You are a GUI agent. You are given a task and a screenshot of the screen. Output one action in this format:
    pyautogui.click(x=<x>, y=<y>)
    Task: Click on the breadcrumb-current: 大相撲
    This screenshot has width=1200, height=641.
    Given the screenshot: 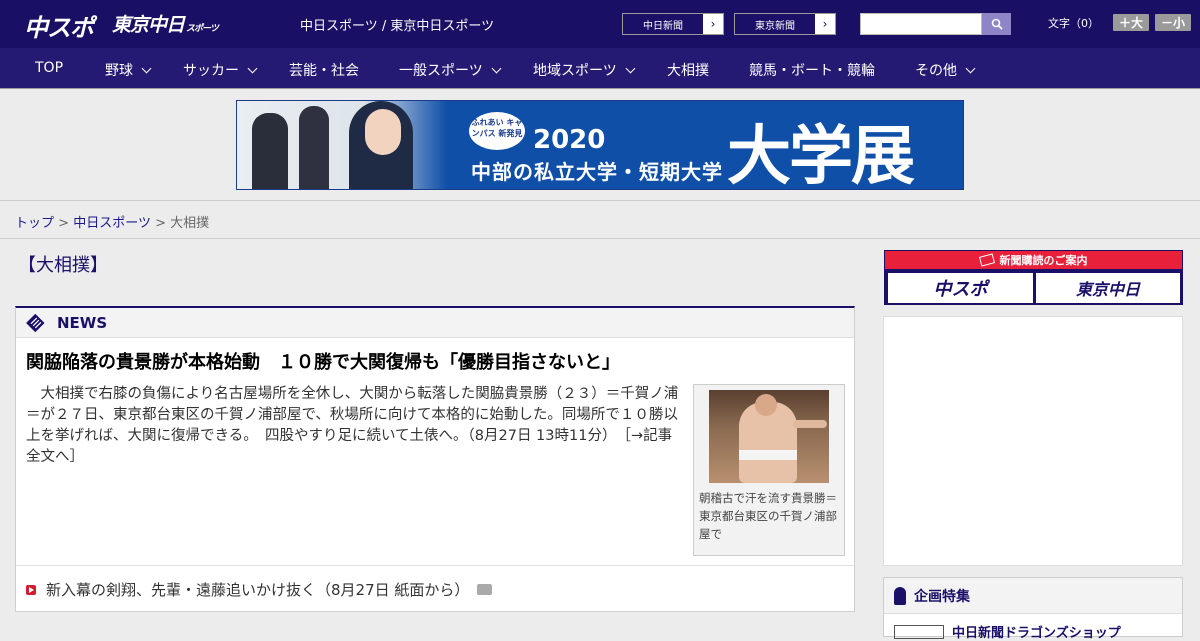 What is the action you would take?
    pyautogui.click(x=190, y=223)
    